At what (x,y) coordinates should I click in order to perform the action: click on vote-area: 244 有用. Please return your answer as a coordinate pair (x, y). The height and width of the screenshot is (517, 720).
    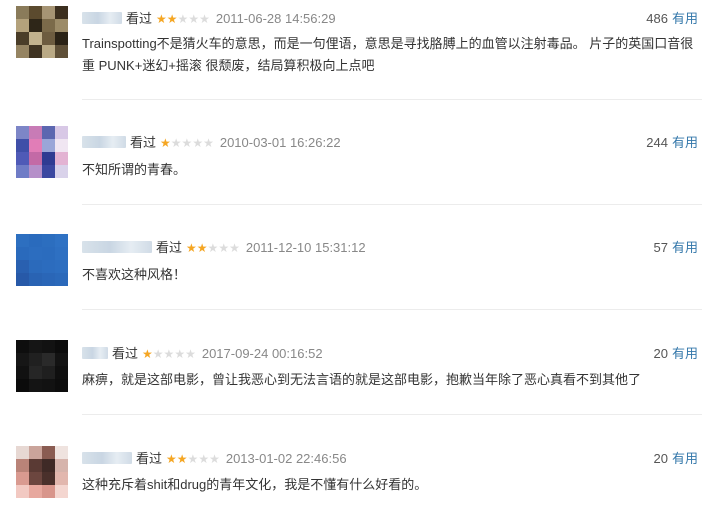
    Looking at the image, I should click on (672, 143).